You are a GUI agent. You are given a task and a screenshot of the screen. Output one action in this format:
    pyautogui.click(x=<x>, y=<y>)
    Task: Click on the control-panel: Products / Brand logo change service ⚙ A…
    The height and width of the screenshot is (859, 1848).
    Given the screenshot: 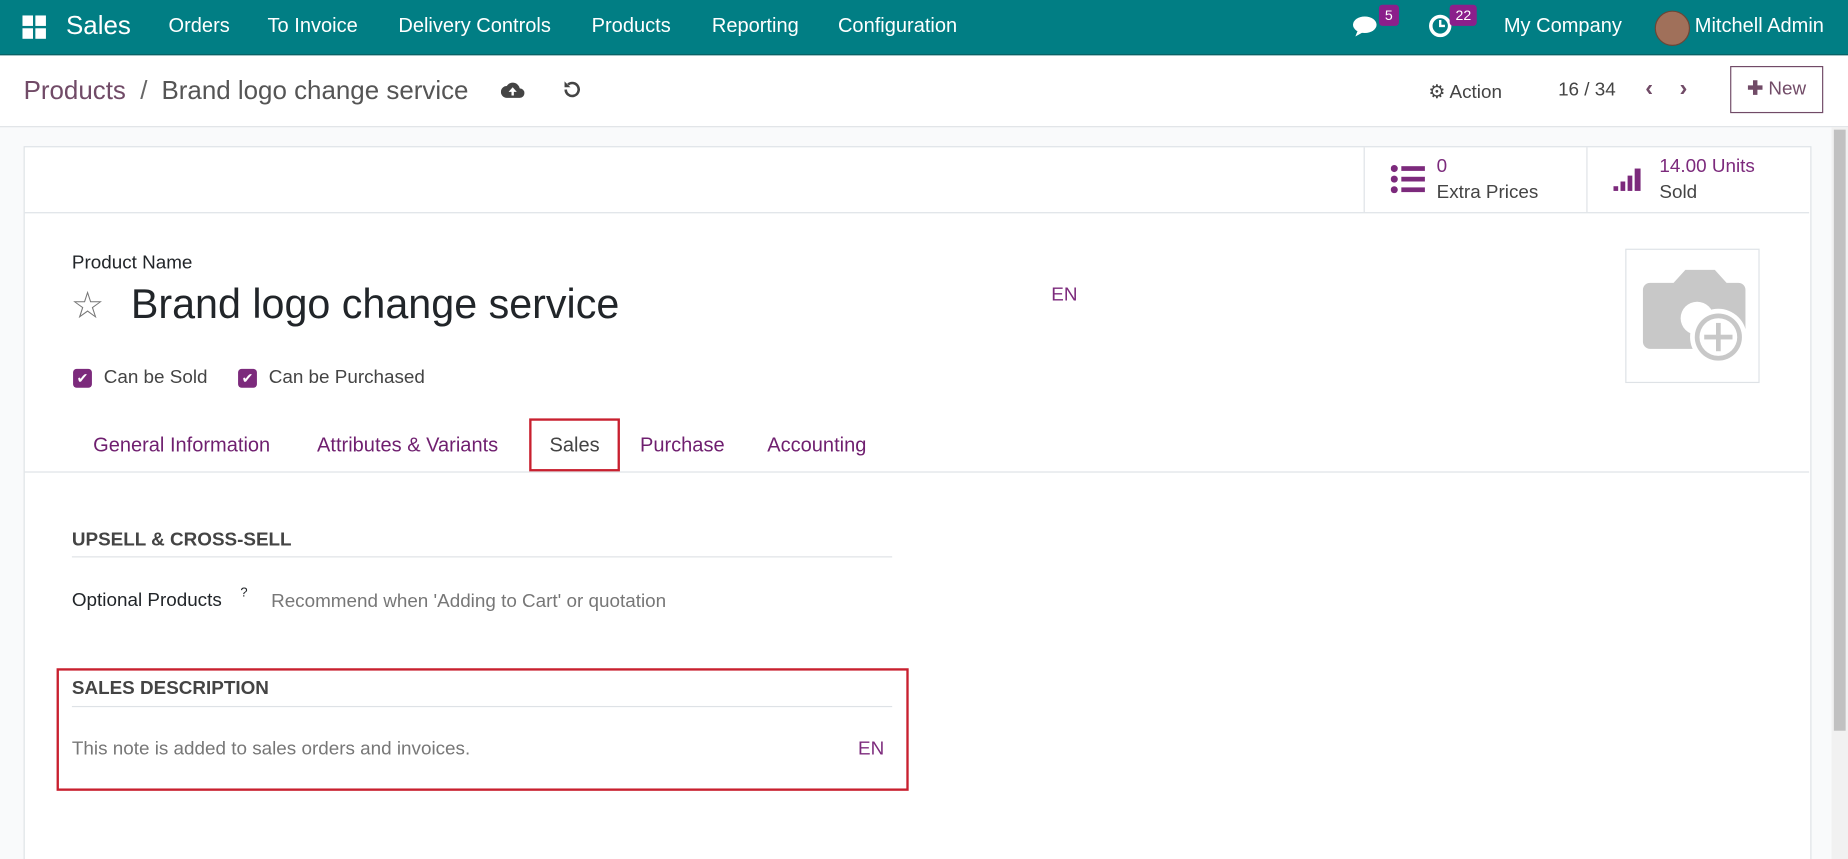 What is the action you would take?
    pyautogui.click(x=924, y=91)
    